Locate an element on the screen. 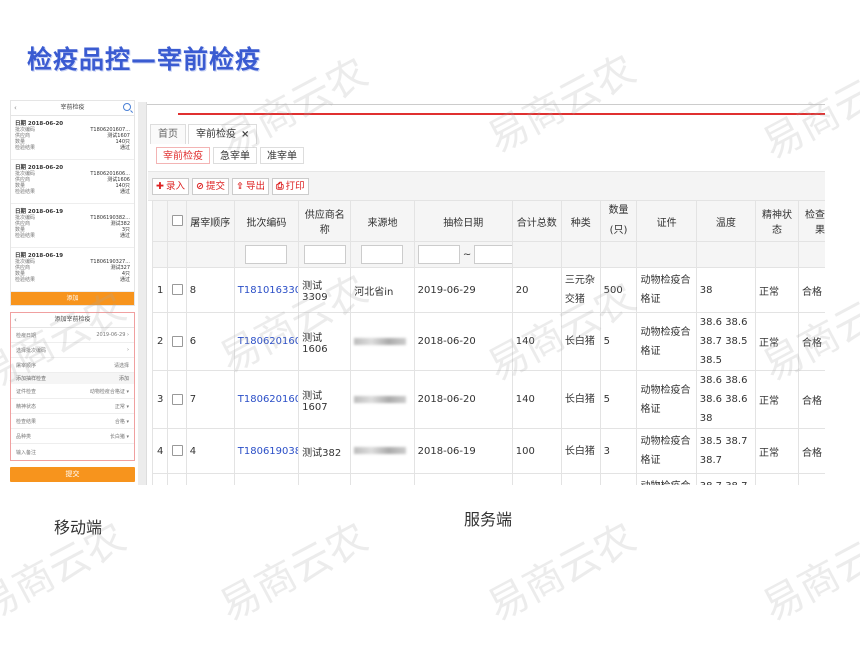 The image size is (860, 645). batch-code-link: T181016330901 is located at coordinates (268, 290).